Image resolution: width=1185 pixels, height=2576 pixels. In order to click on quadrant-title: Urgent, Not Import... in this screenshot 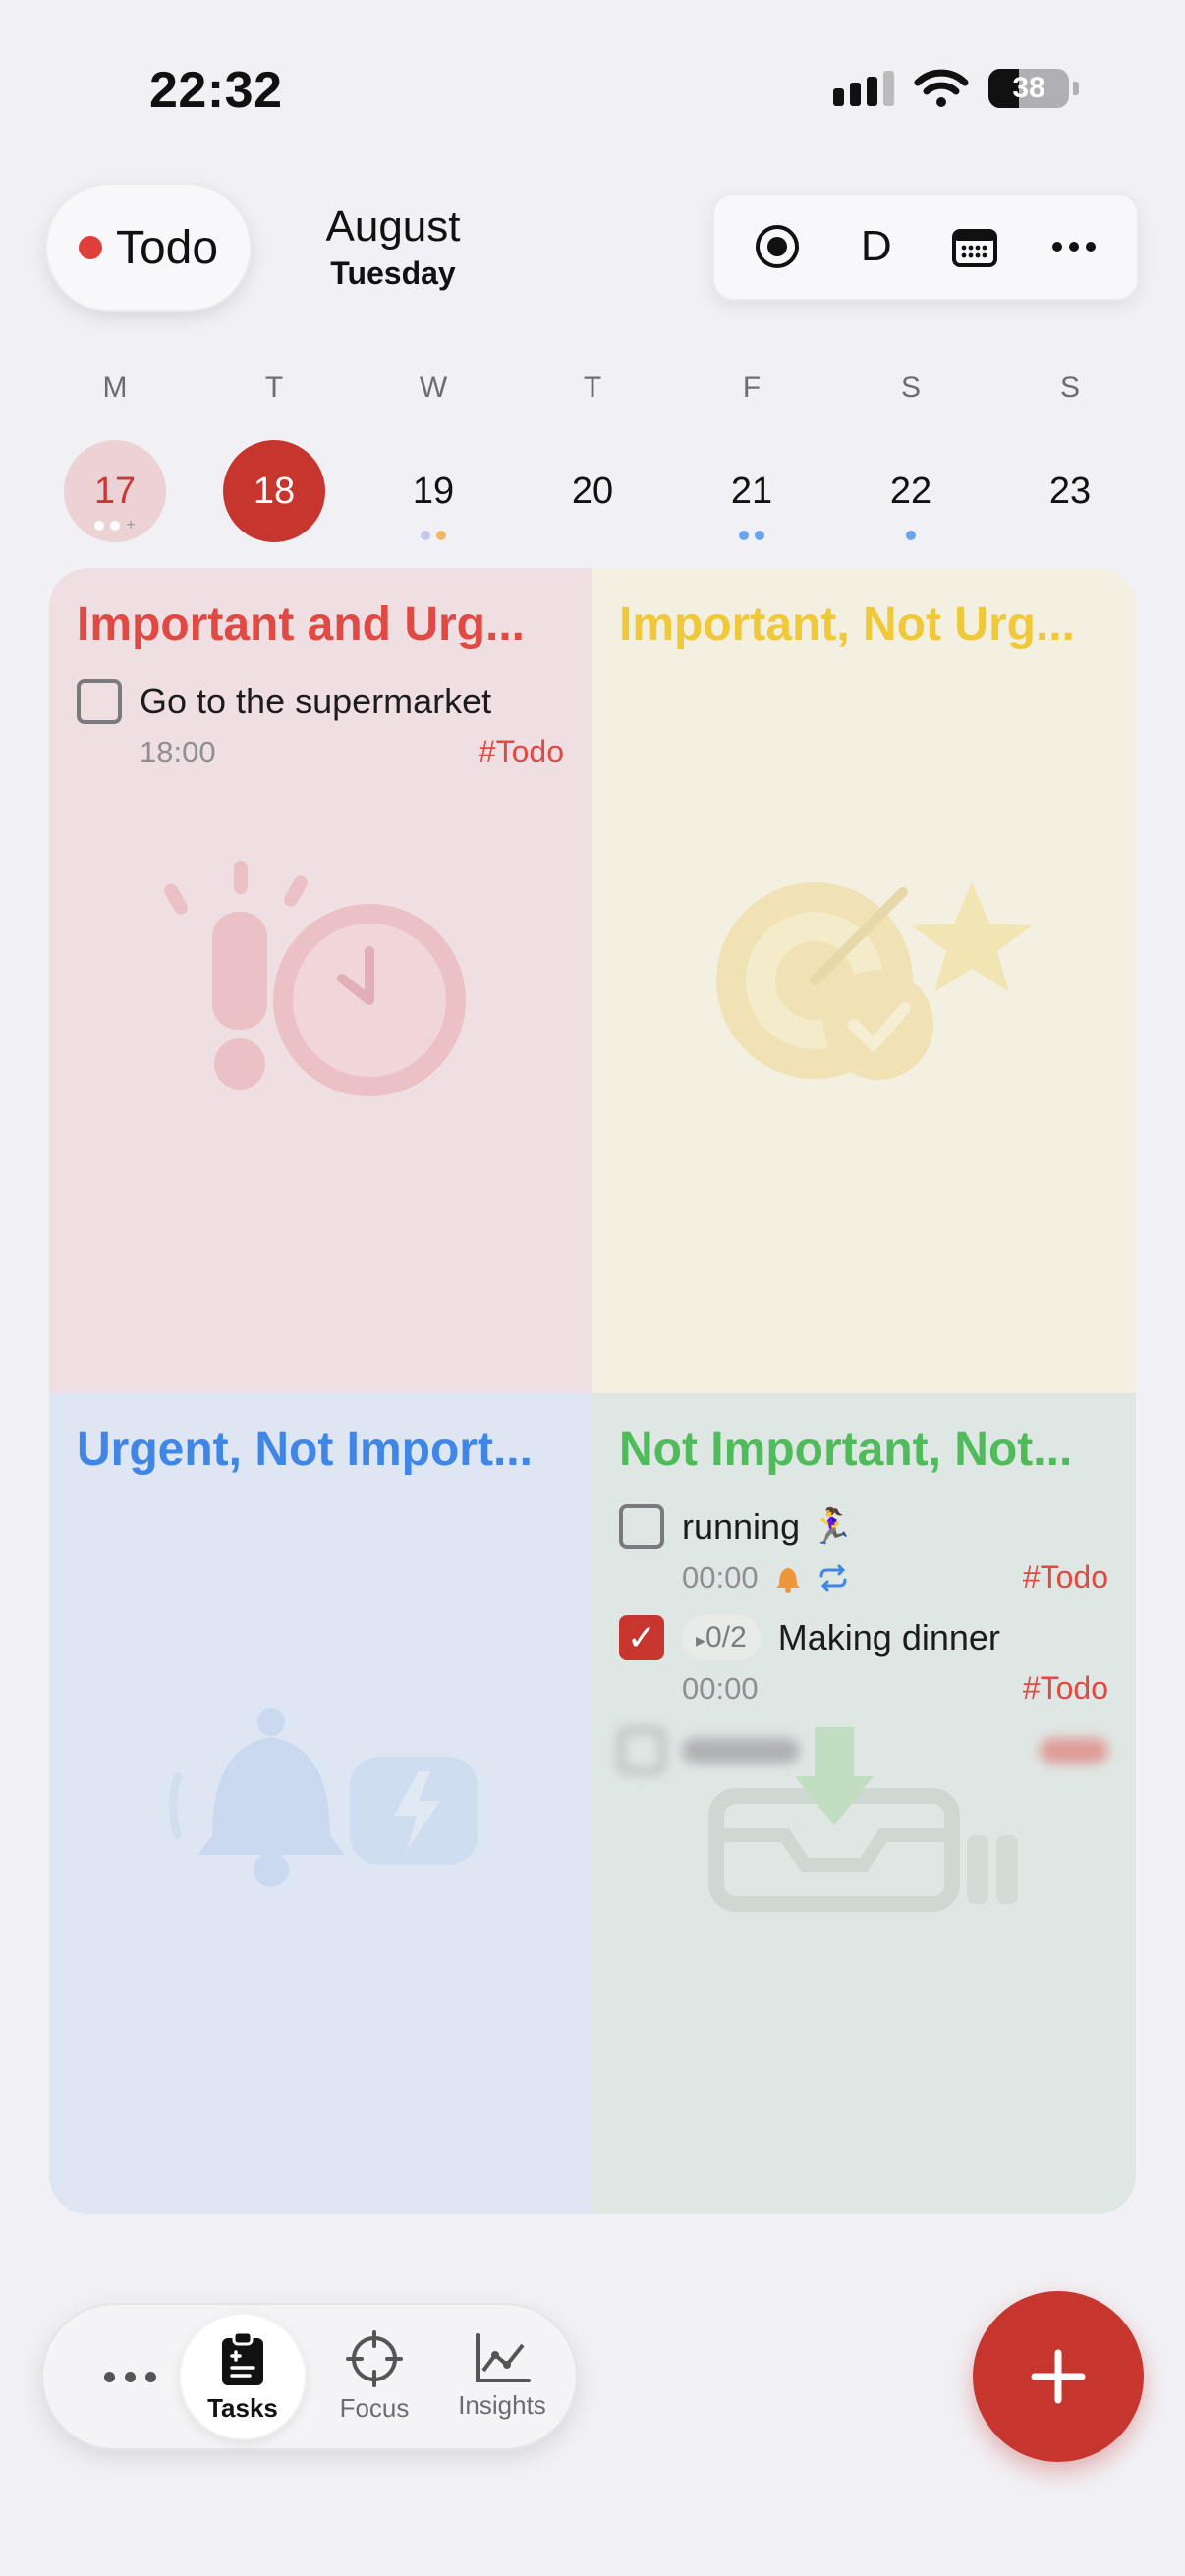, I will do `click(305, 1450)`.